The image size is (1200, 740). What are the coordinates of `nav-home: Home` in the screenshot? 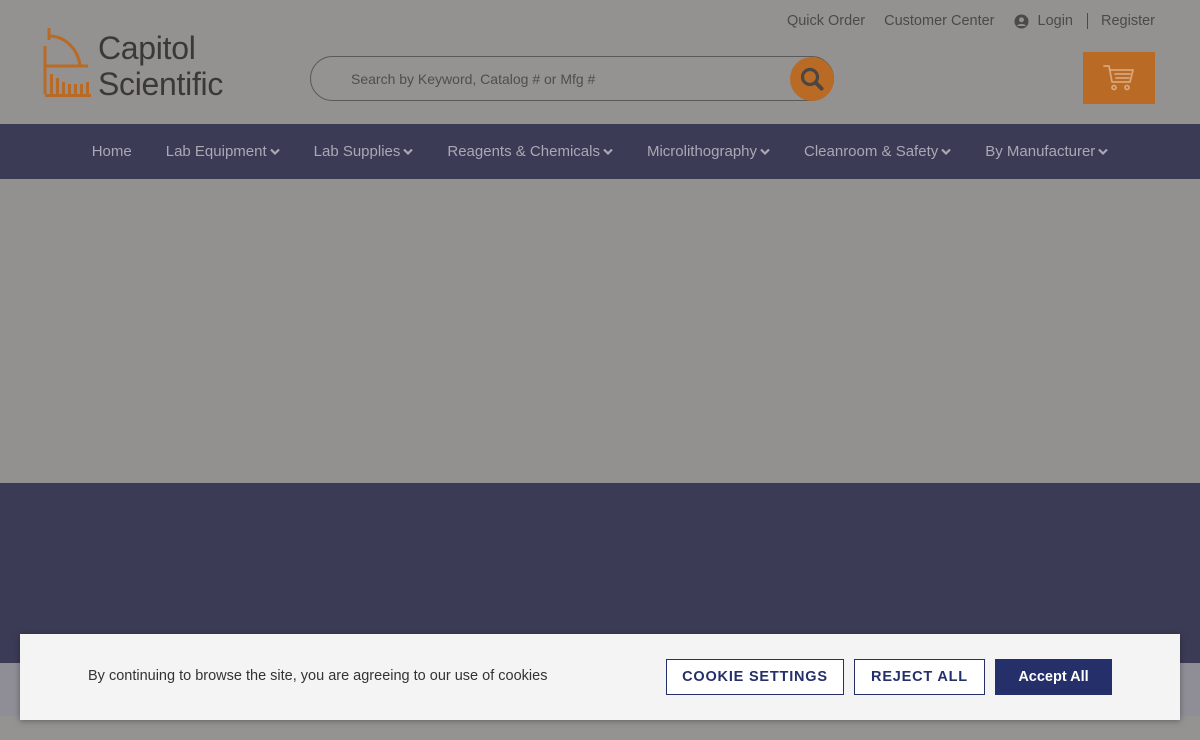 It's located at (112, 151).